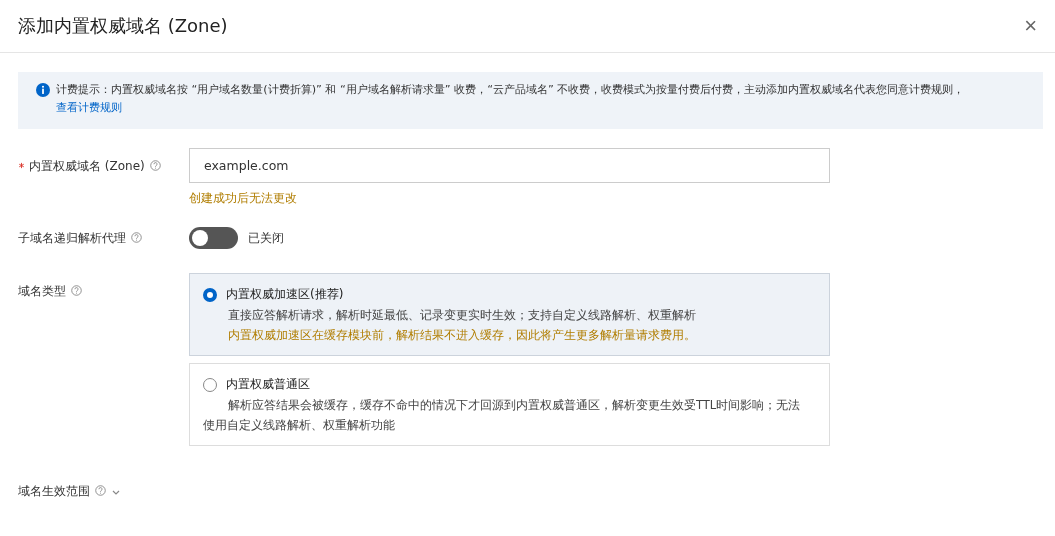  Describe the element at coordinates (210, 294) in the screenshot. I see `radio-button` at that location.